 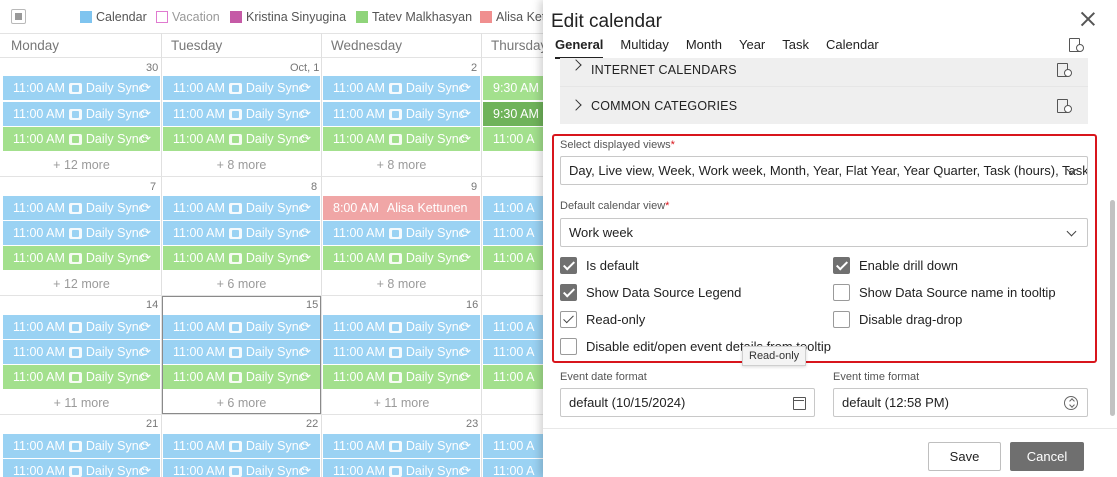 What do you see at coordinates (312, 424) in the screenshot?
I see `day-number: 22` at bounding box center [312, 424].